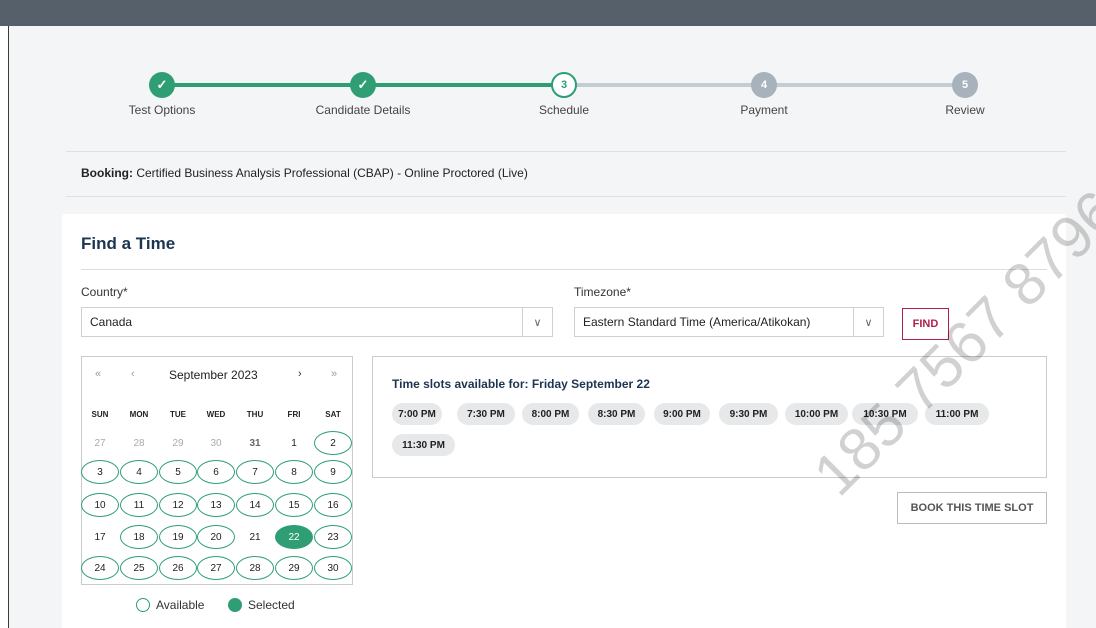  Describe the element at coordinates (334, 374) in the screenshot. I see `next-year-button: »` at that location.